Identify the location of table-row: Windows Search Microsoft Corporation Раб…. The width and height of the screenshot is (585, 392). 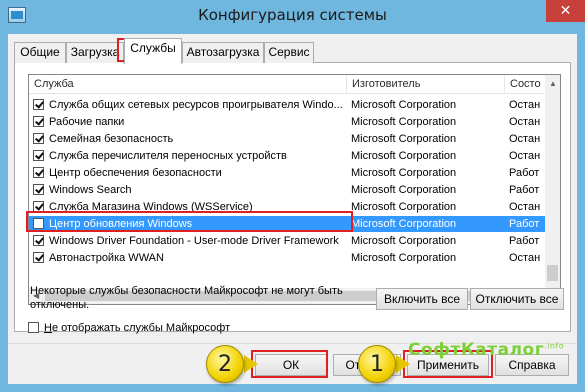
(287, 190).